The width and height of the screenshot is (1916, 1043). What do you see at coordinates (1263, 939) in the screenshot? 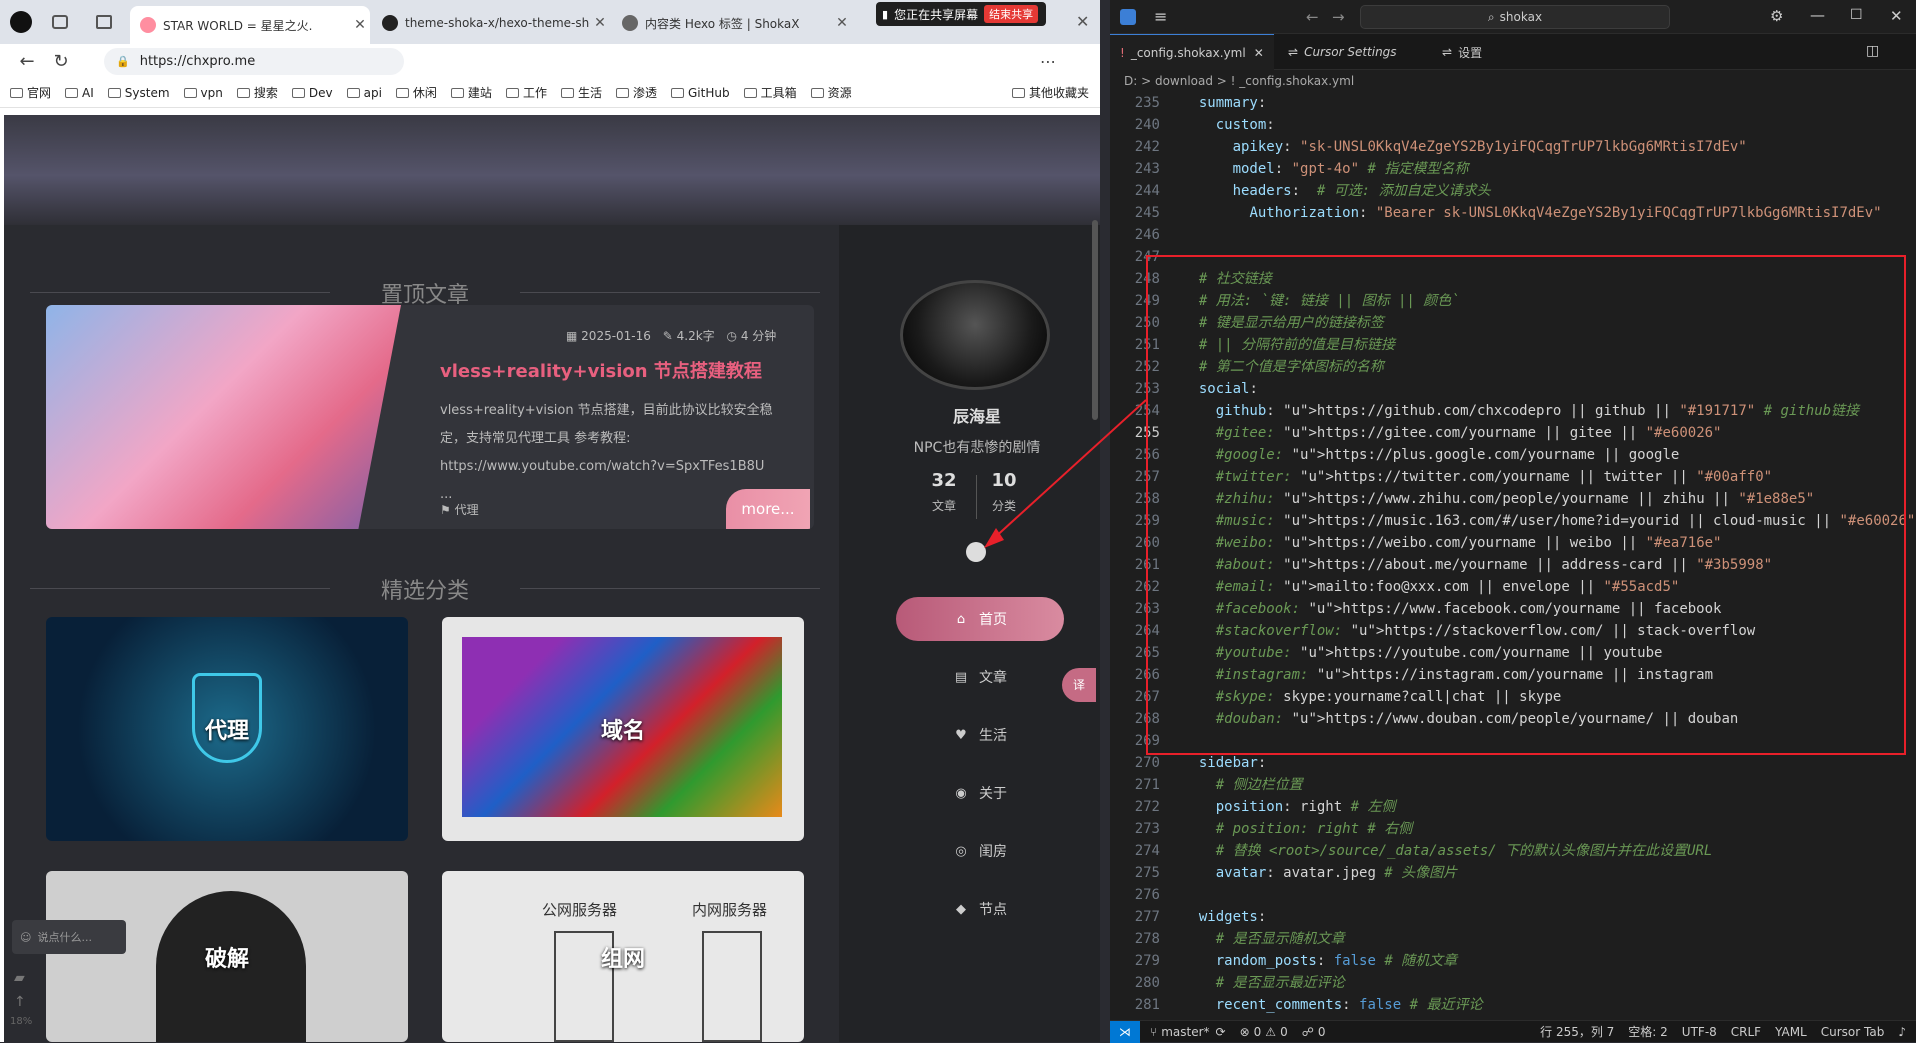
I see `code-line: # 是否显示随机文章` at bounding box center [1263, 939].